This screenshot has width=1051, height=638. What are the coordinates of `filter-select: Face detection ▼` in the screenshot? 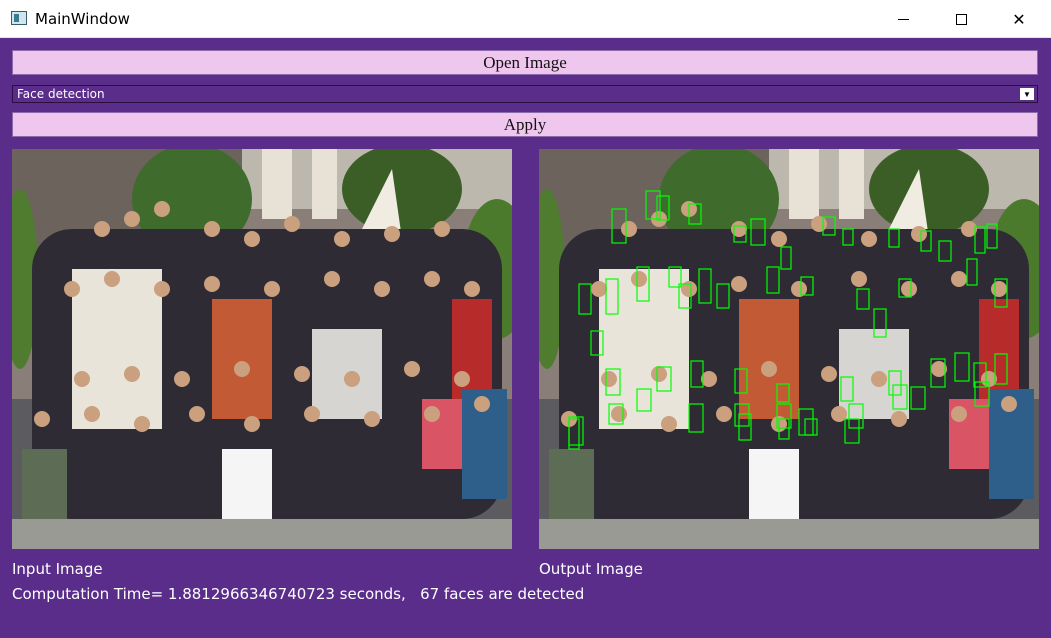 It's located at (525, 94).